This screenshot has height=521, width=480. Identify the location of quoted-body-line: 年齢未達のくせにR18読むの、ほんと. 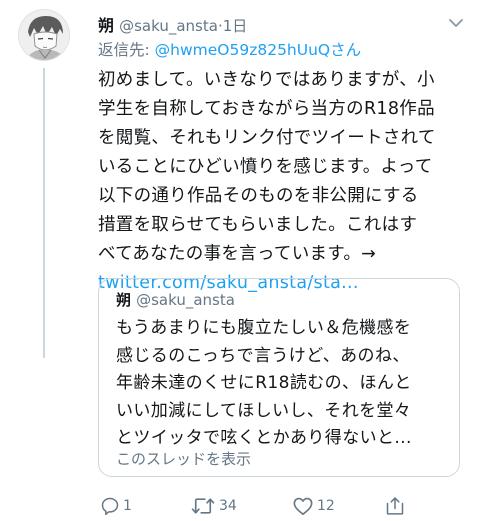
(264, 383).